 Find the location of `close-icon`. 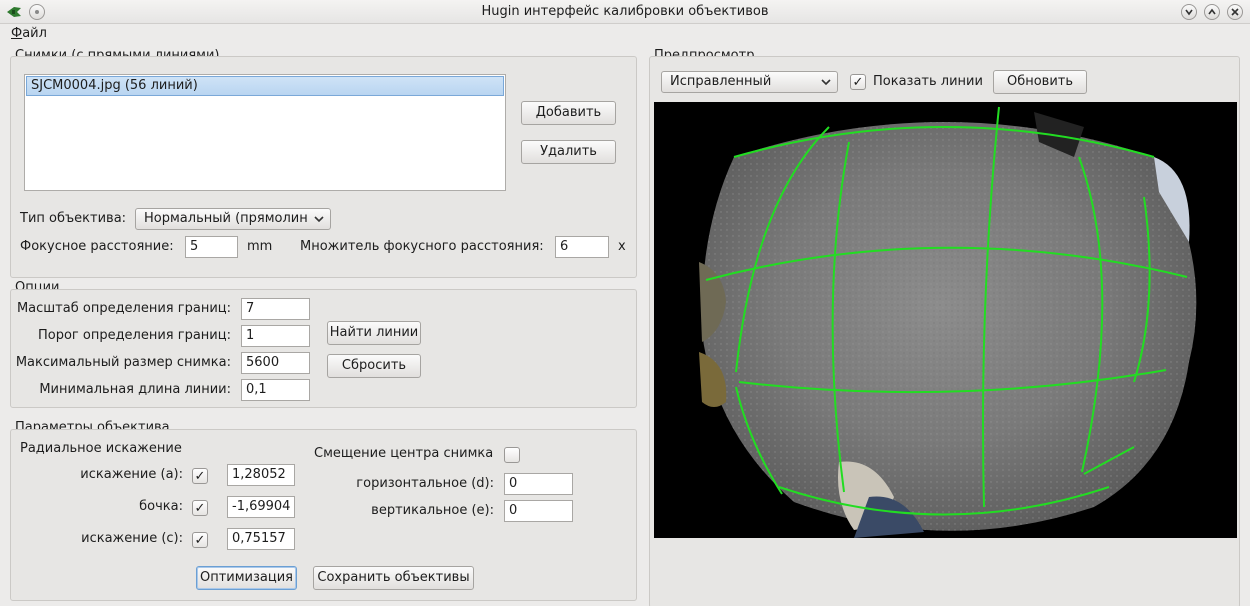

close-icon is located at coordinates (1235, 12).